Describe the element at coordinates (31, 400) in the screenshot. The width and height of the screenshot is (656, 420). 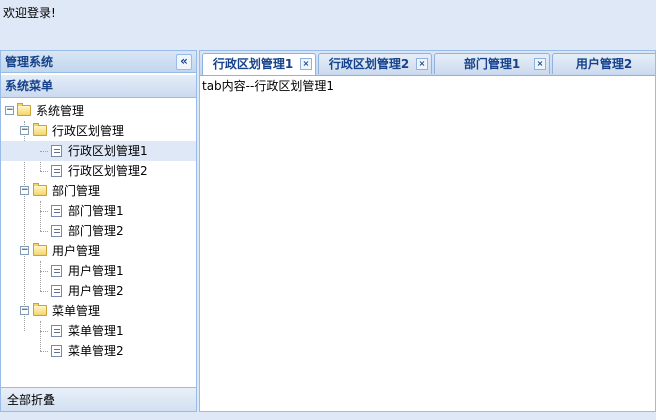
I see `collapse-all-label: 全部折叠` at that location.